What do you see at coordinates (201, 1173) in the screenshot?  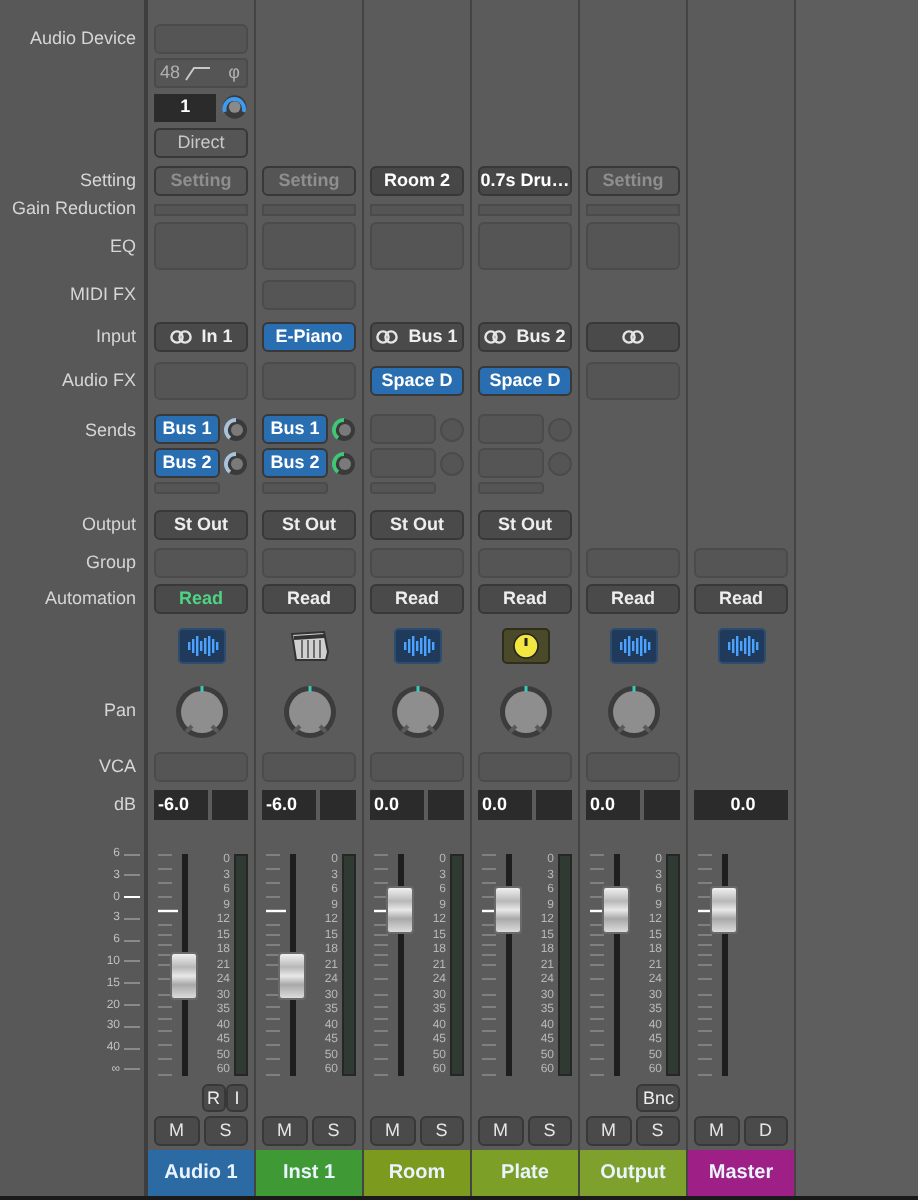 I see `track-name: Audio 1` at bounding box center [201, 1173].